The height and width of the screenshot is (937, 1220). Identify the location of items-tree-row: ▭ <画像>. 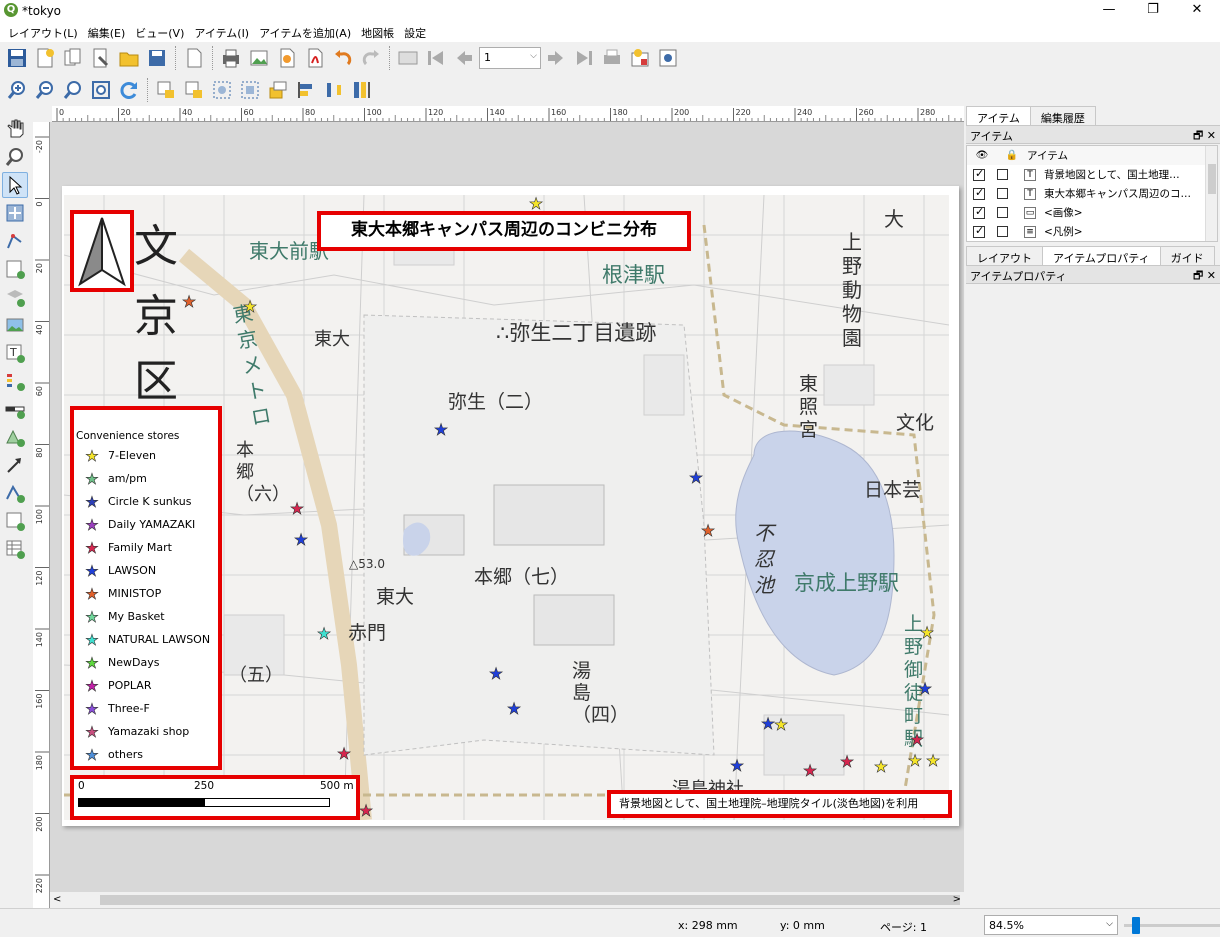
(1092, 212).